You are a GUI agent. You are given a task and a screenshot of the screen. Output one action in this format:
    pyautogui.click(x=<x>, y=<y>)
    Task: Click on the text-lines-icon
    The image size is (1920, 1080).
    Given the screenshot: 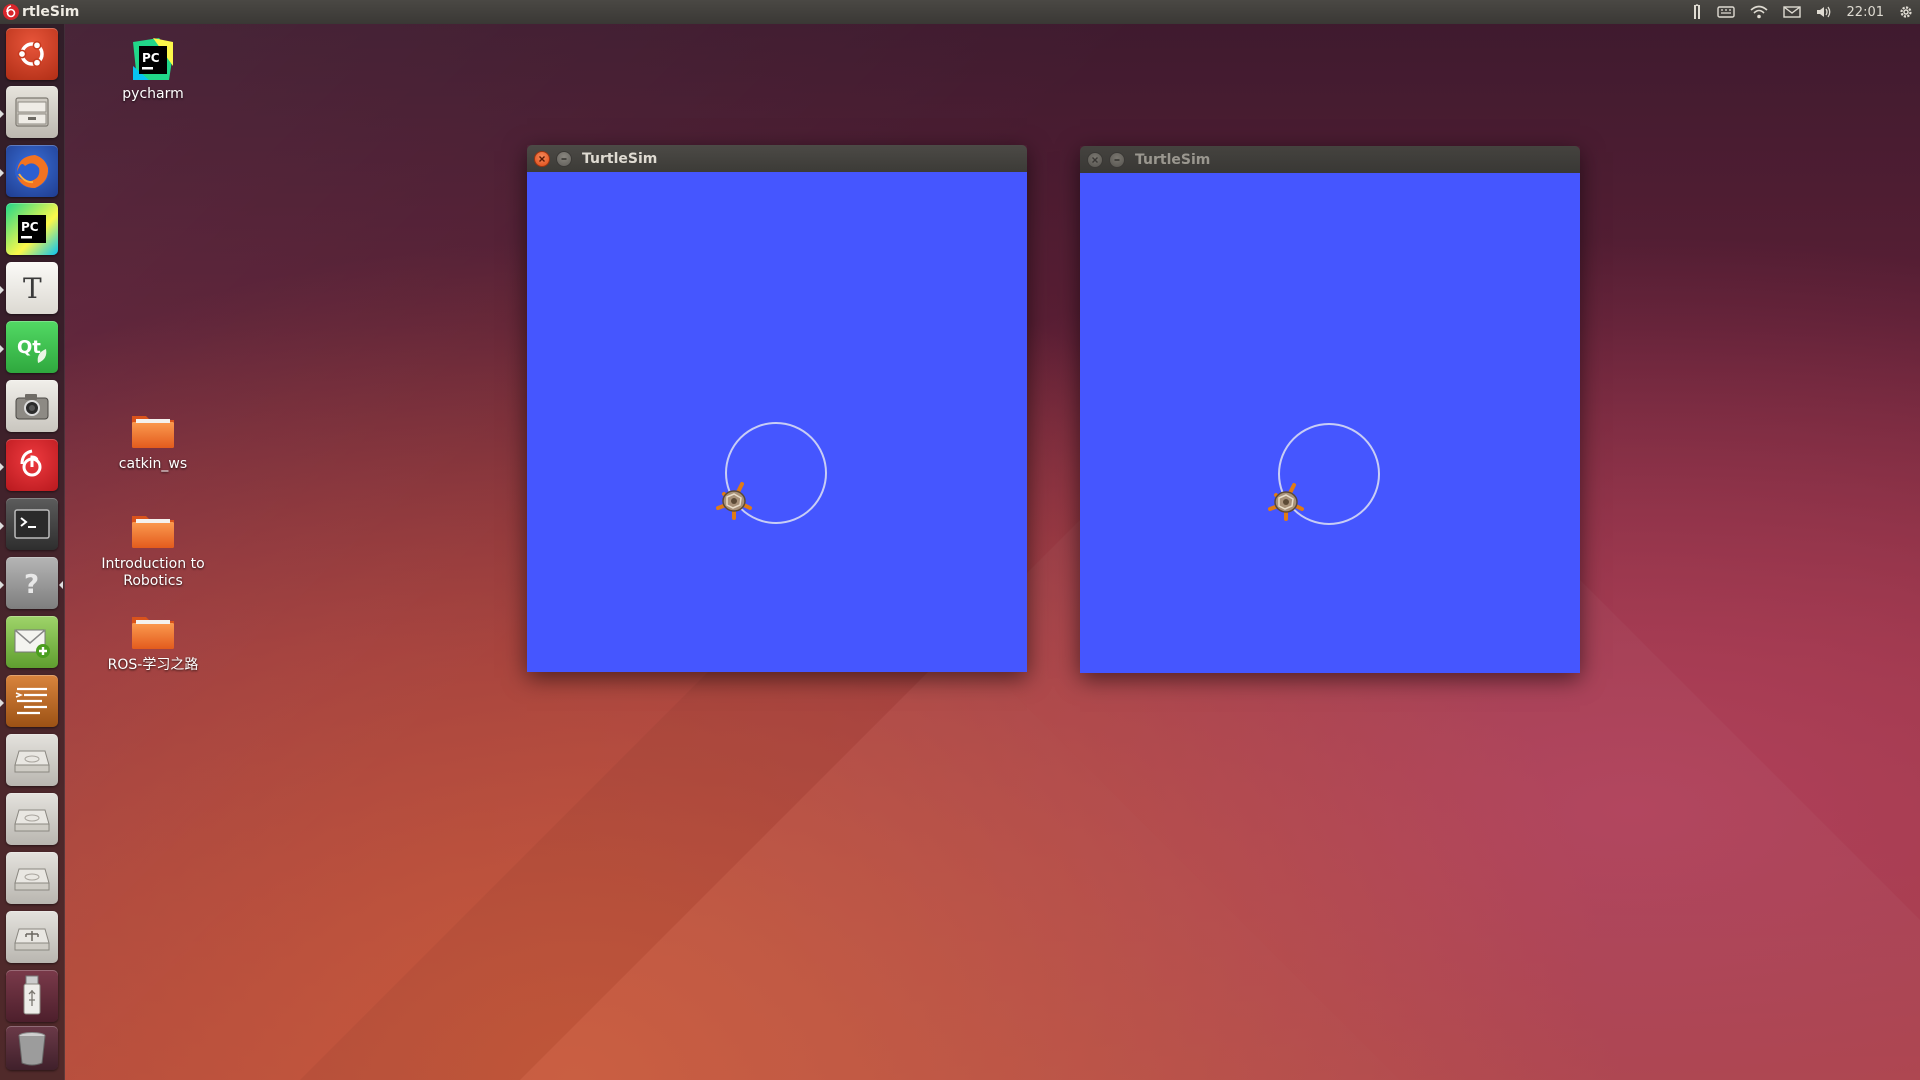 What is the action you would take?
    pyautogui.click(x=31, y=701)
    